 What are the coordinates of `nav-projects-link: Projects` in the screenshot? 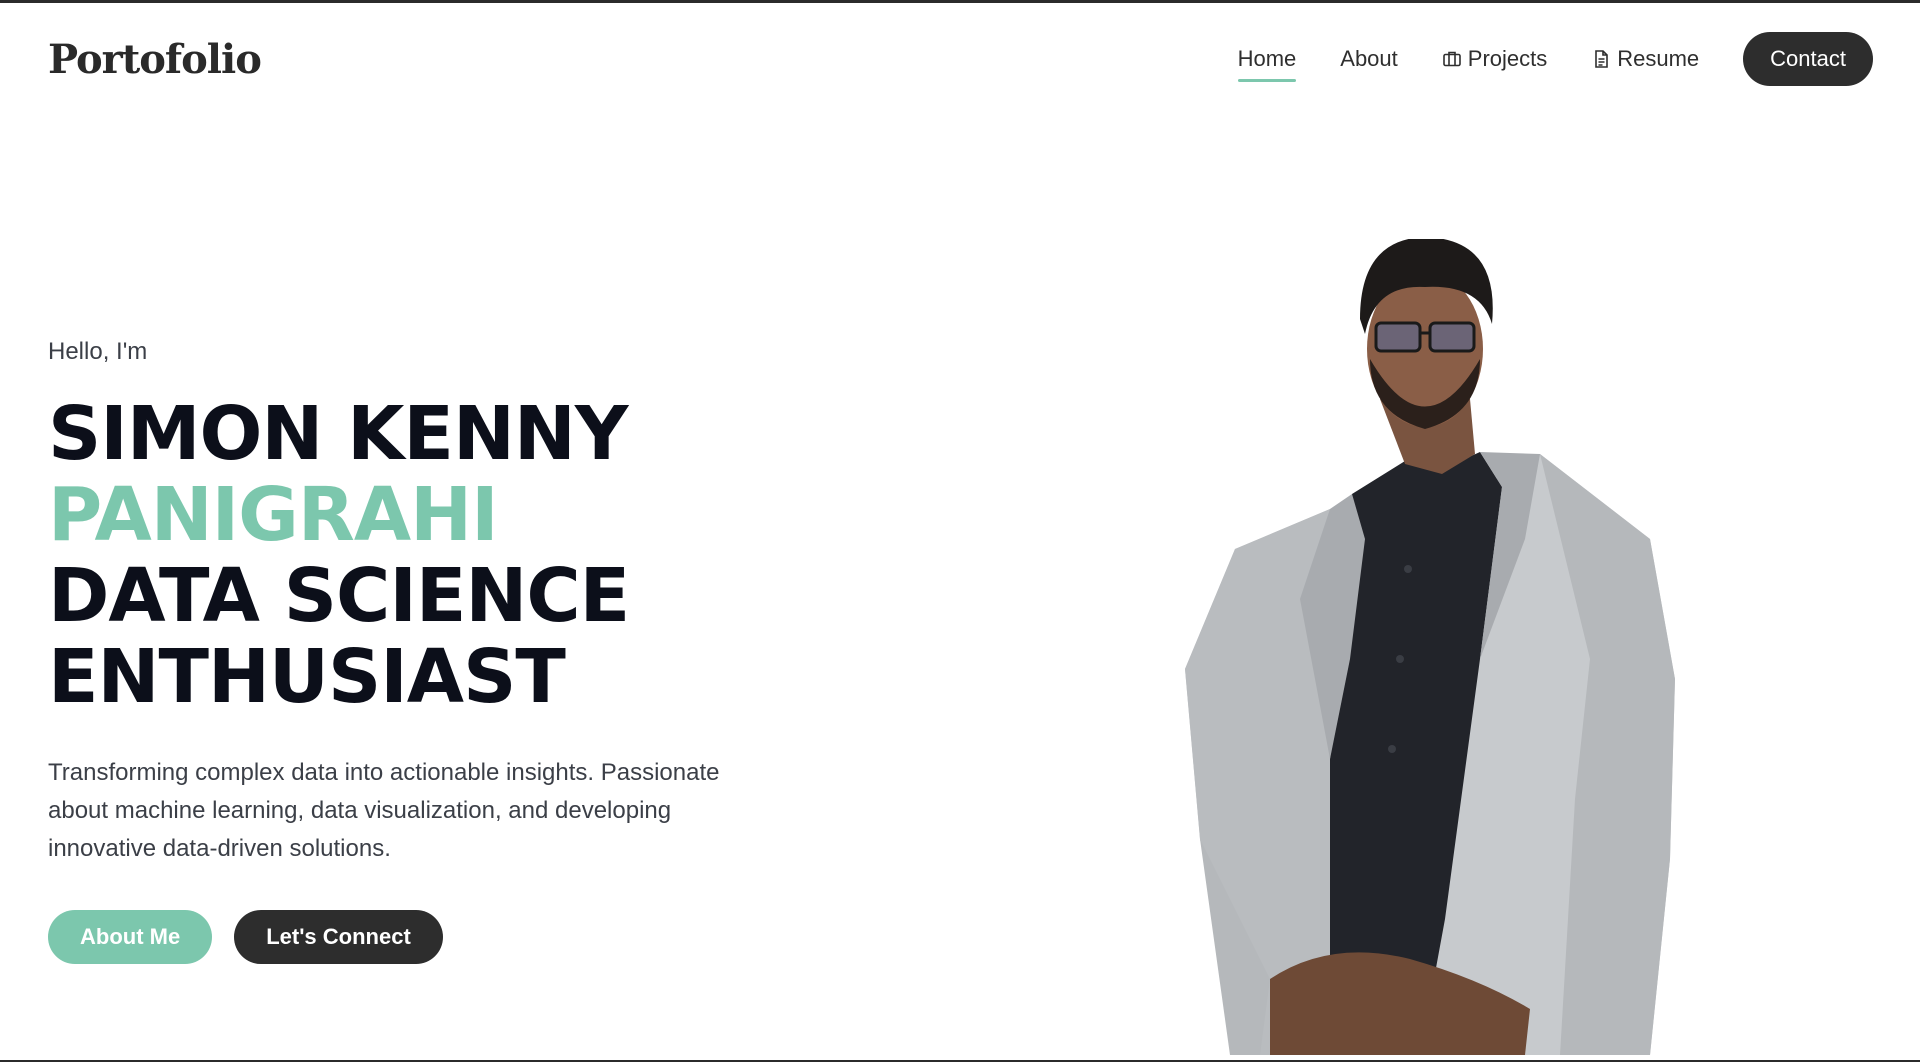 It's located at (1494, 59).